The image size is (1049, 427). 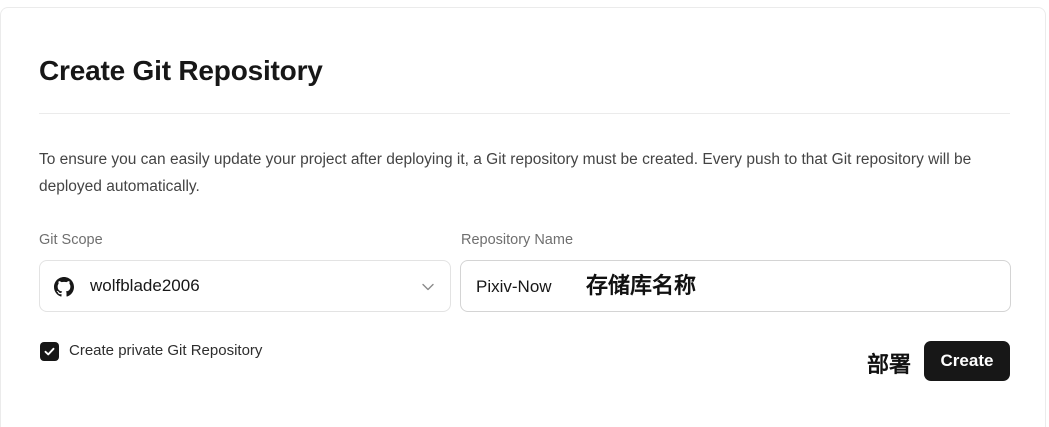 What do you see at coordinates (245, 286) in the screenshot?
I see `git-scope-select: wolfblade2006` at bounding box center [245, 286].